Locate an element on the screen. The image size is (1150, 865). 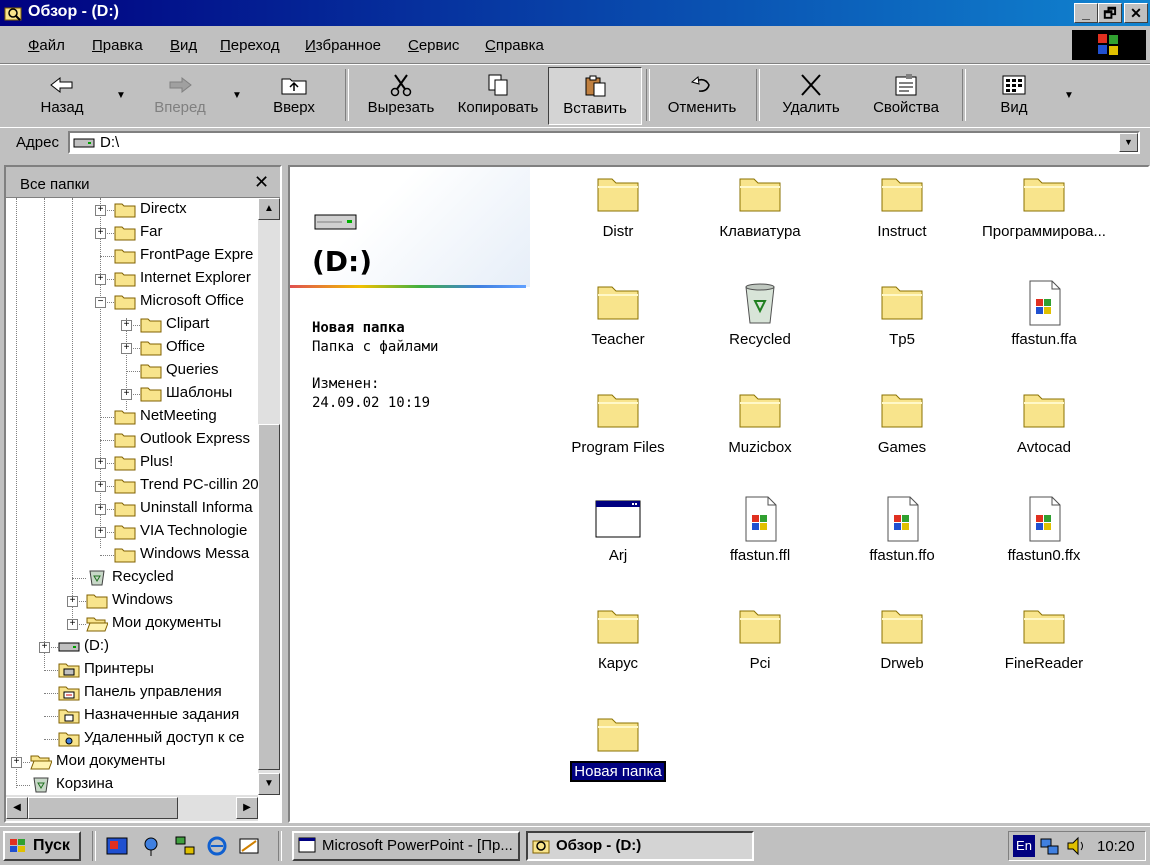
scroll-thumb is located at coordinates (269, 597).